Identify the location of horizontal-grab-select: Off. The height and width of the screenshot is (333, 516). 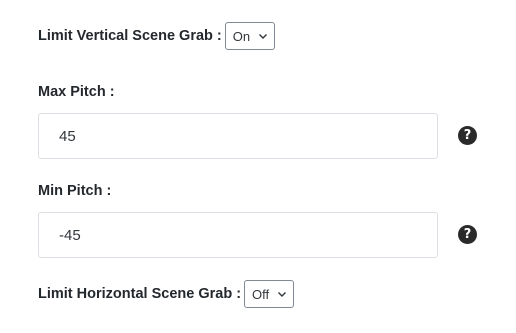
(269, 294).